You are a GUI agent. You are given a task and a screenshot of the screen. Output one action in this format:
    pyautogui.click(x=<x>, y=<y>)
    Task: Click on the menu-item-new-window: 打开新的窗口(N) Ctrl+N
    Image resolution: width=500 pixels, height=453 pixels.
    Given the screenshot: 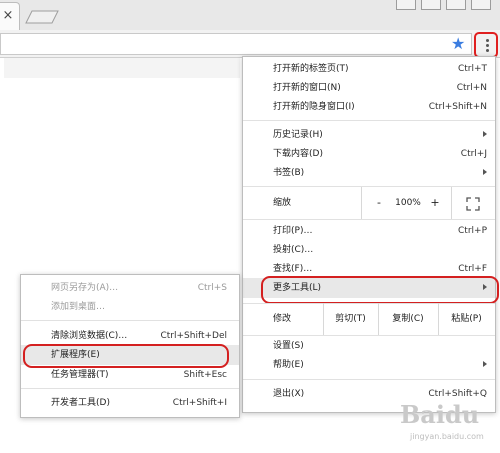 What is the action you would take?
    pyautogui.click(x=369, y=88)
    